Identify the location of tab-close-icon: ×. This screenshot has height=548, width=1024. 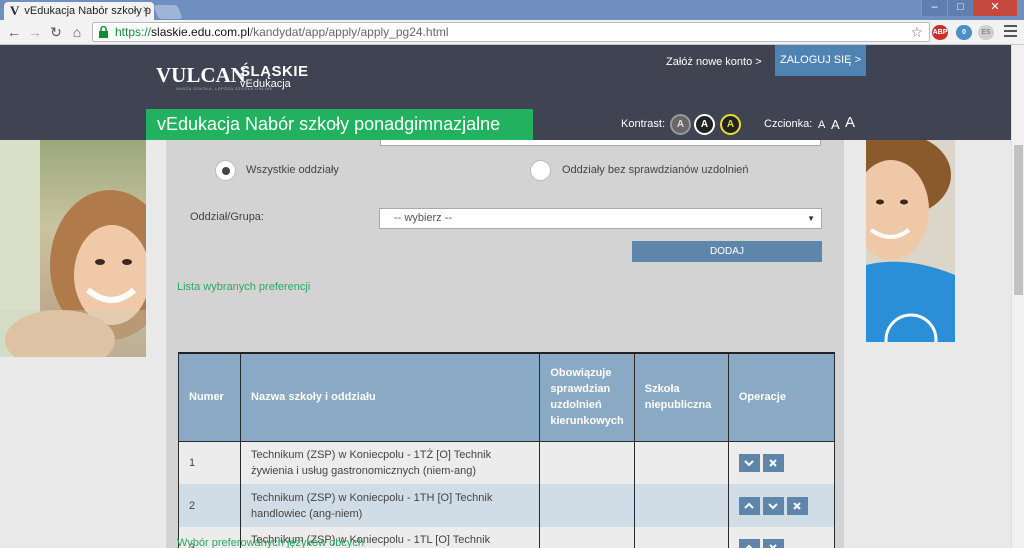
(146, 10).